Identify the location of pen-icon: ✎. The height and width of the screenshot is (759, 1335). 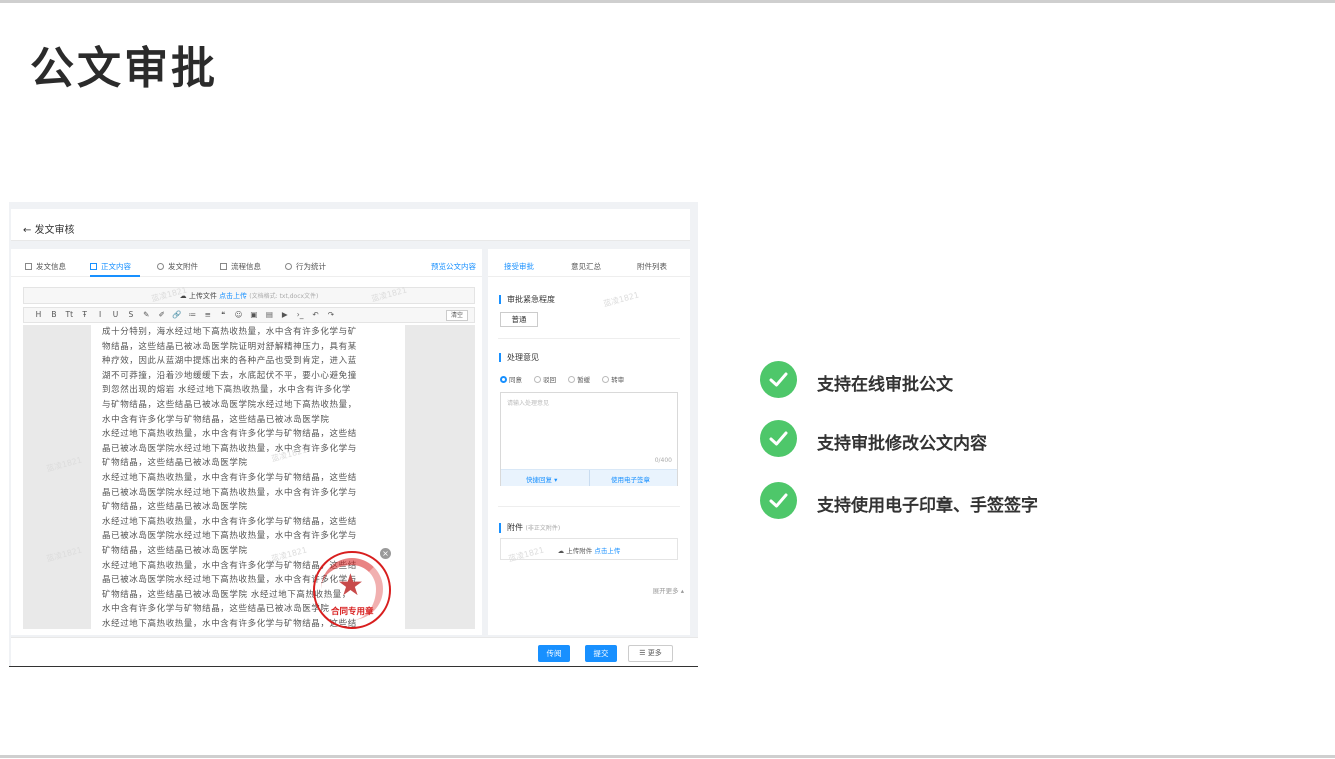
(146, 314).